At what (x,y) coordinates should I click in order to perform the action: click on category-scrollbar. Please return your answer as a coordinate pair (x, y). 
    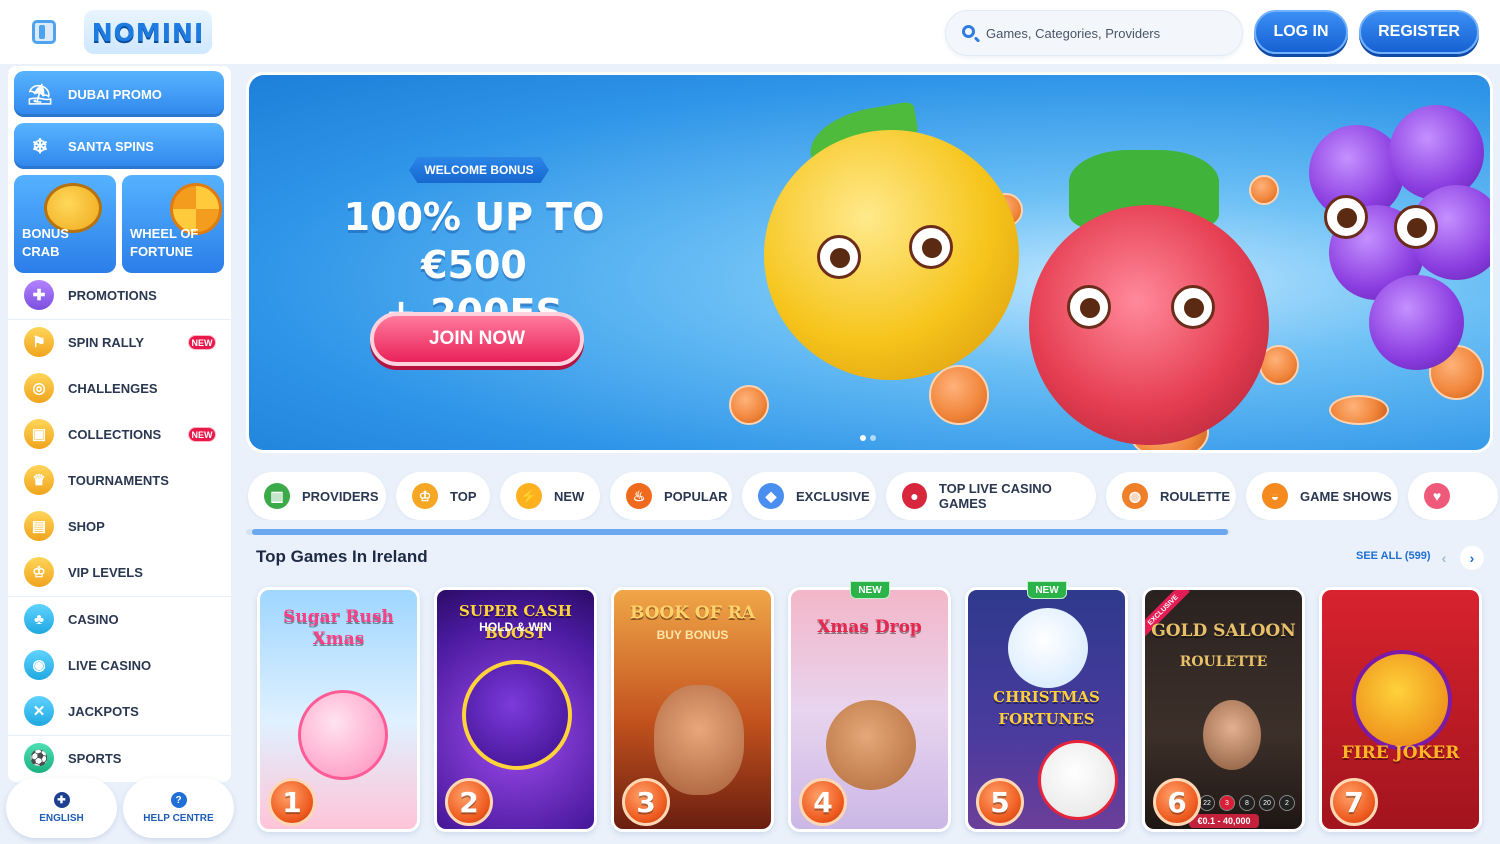
    Looking at the image, I should click on (738, 532).